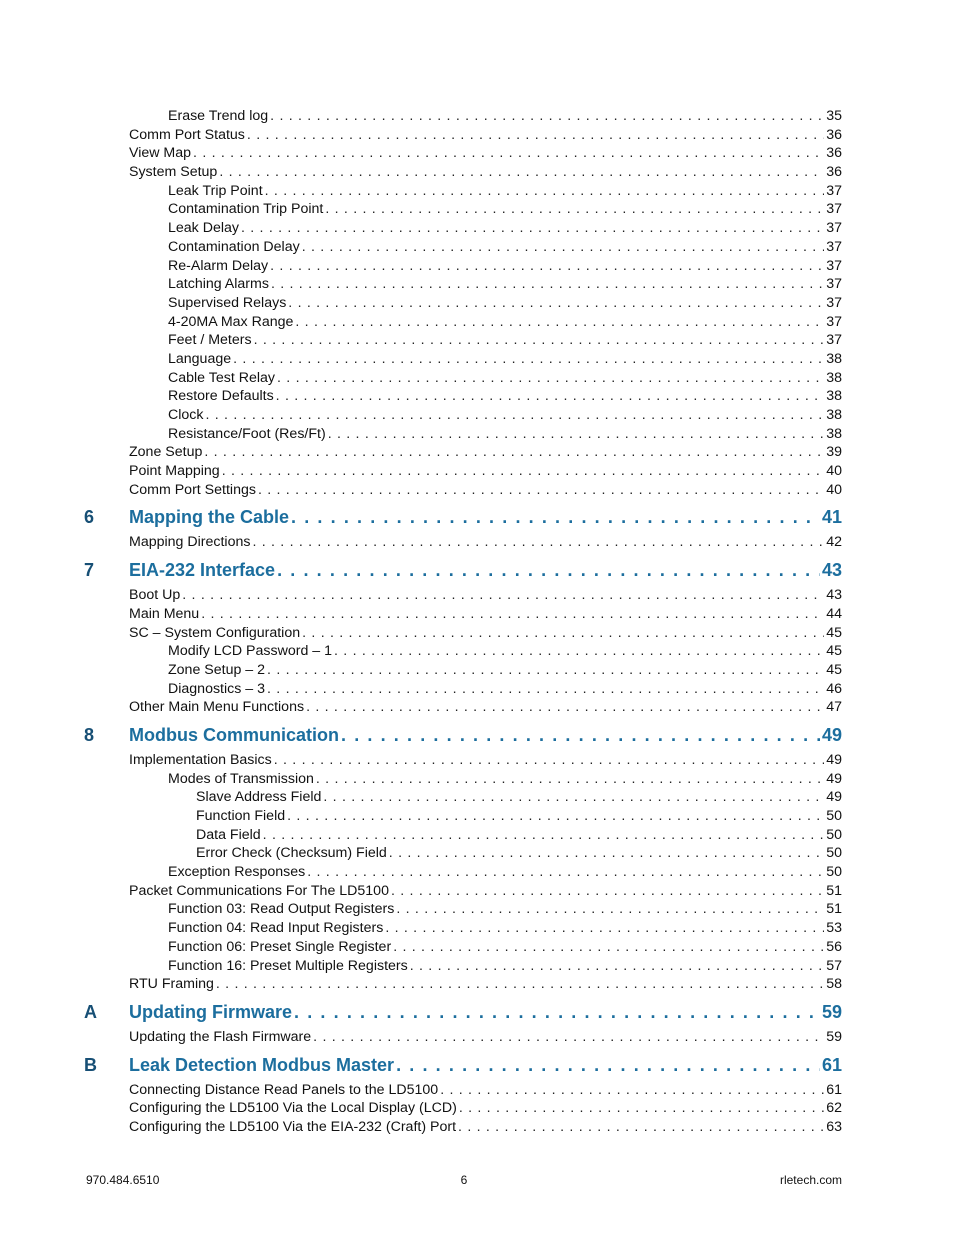 The width and height of the screenshot is (954, 1235). What do you see at coordinates (463, 191) in the screenshot?
I see `toc-entry: Leak Trip Point 37` at bounding box center [463, 191].